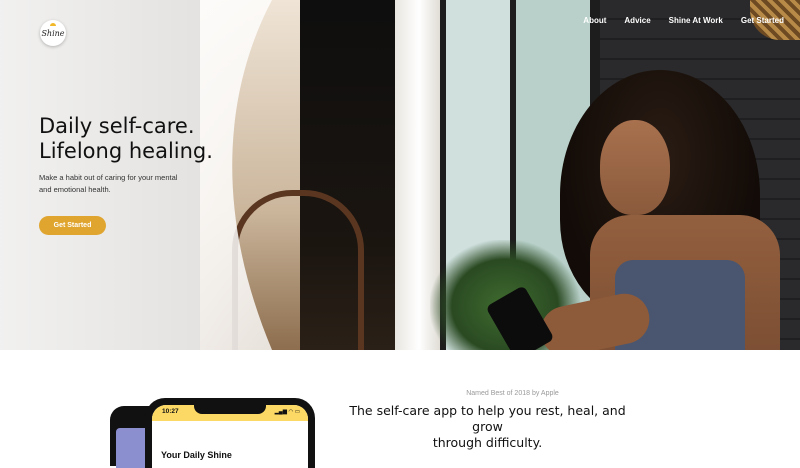  Describe the element at coordinates (696, 20) in the screenshot. I see `nav-link-shine-at-work: Shine At Work` at that location.